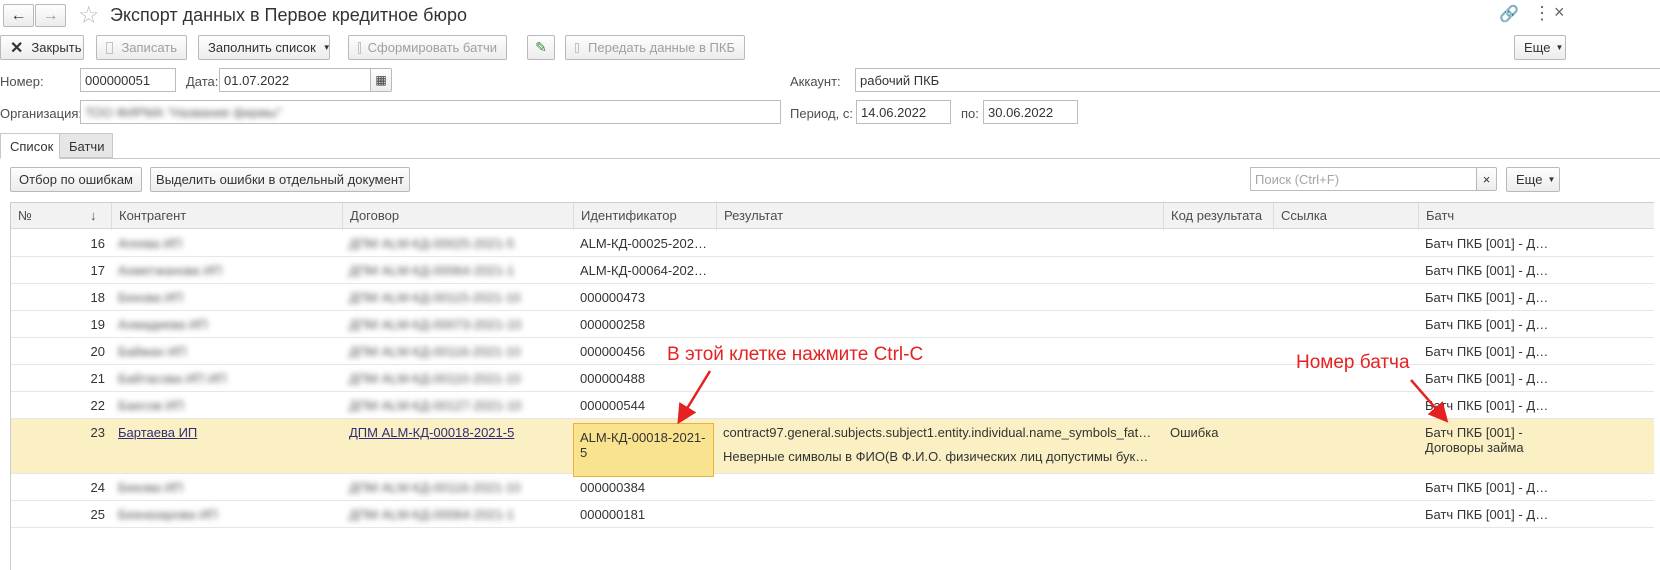 This screenshot has width=1660, height=570. Describe the element at coordinates (1429, 401) in the screenshot. I see `arrow-to-batch` at that location.